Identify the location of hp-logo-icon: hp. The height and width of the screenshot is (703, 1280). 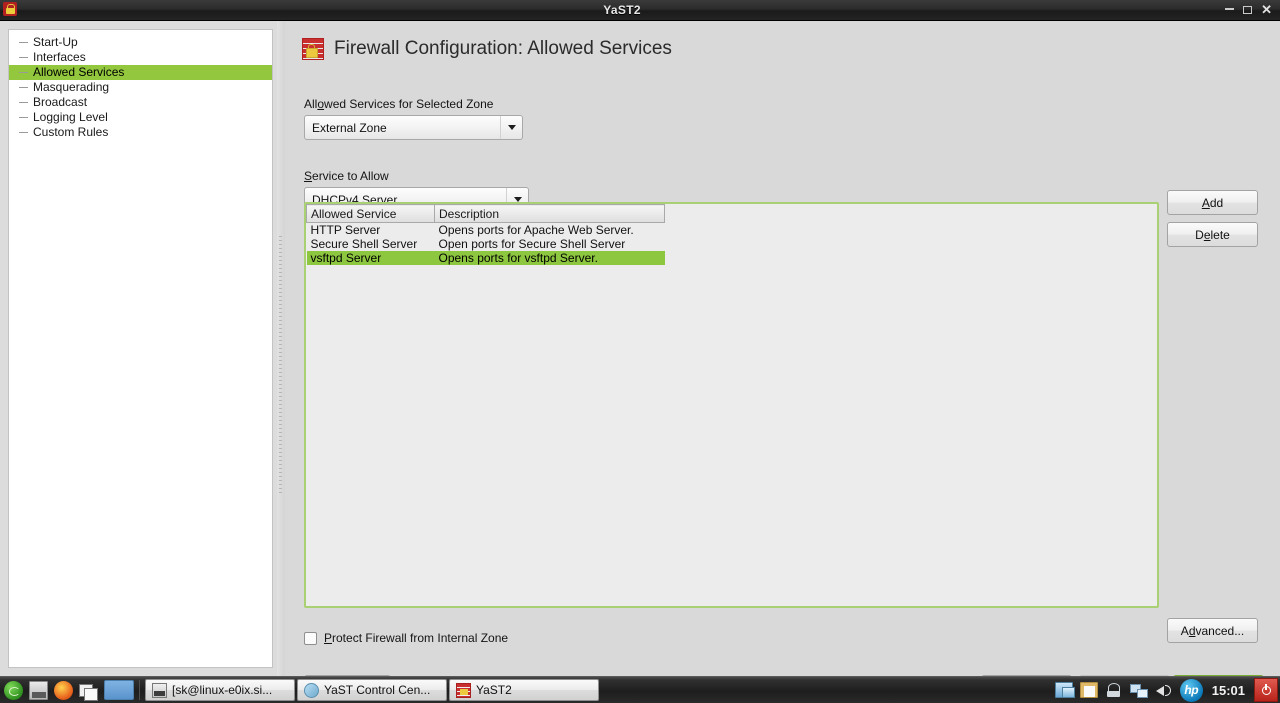
(1191, 690).